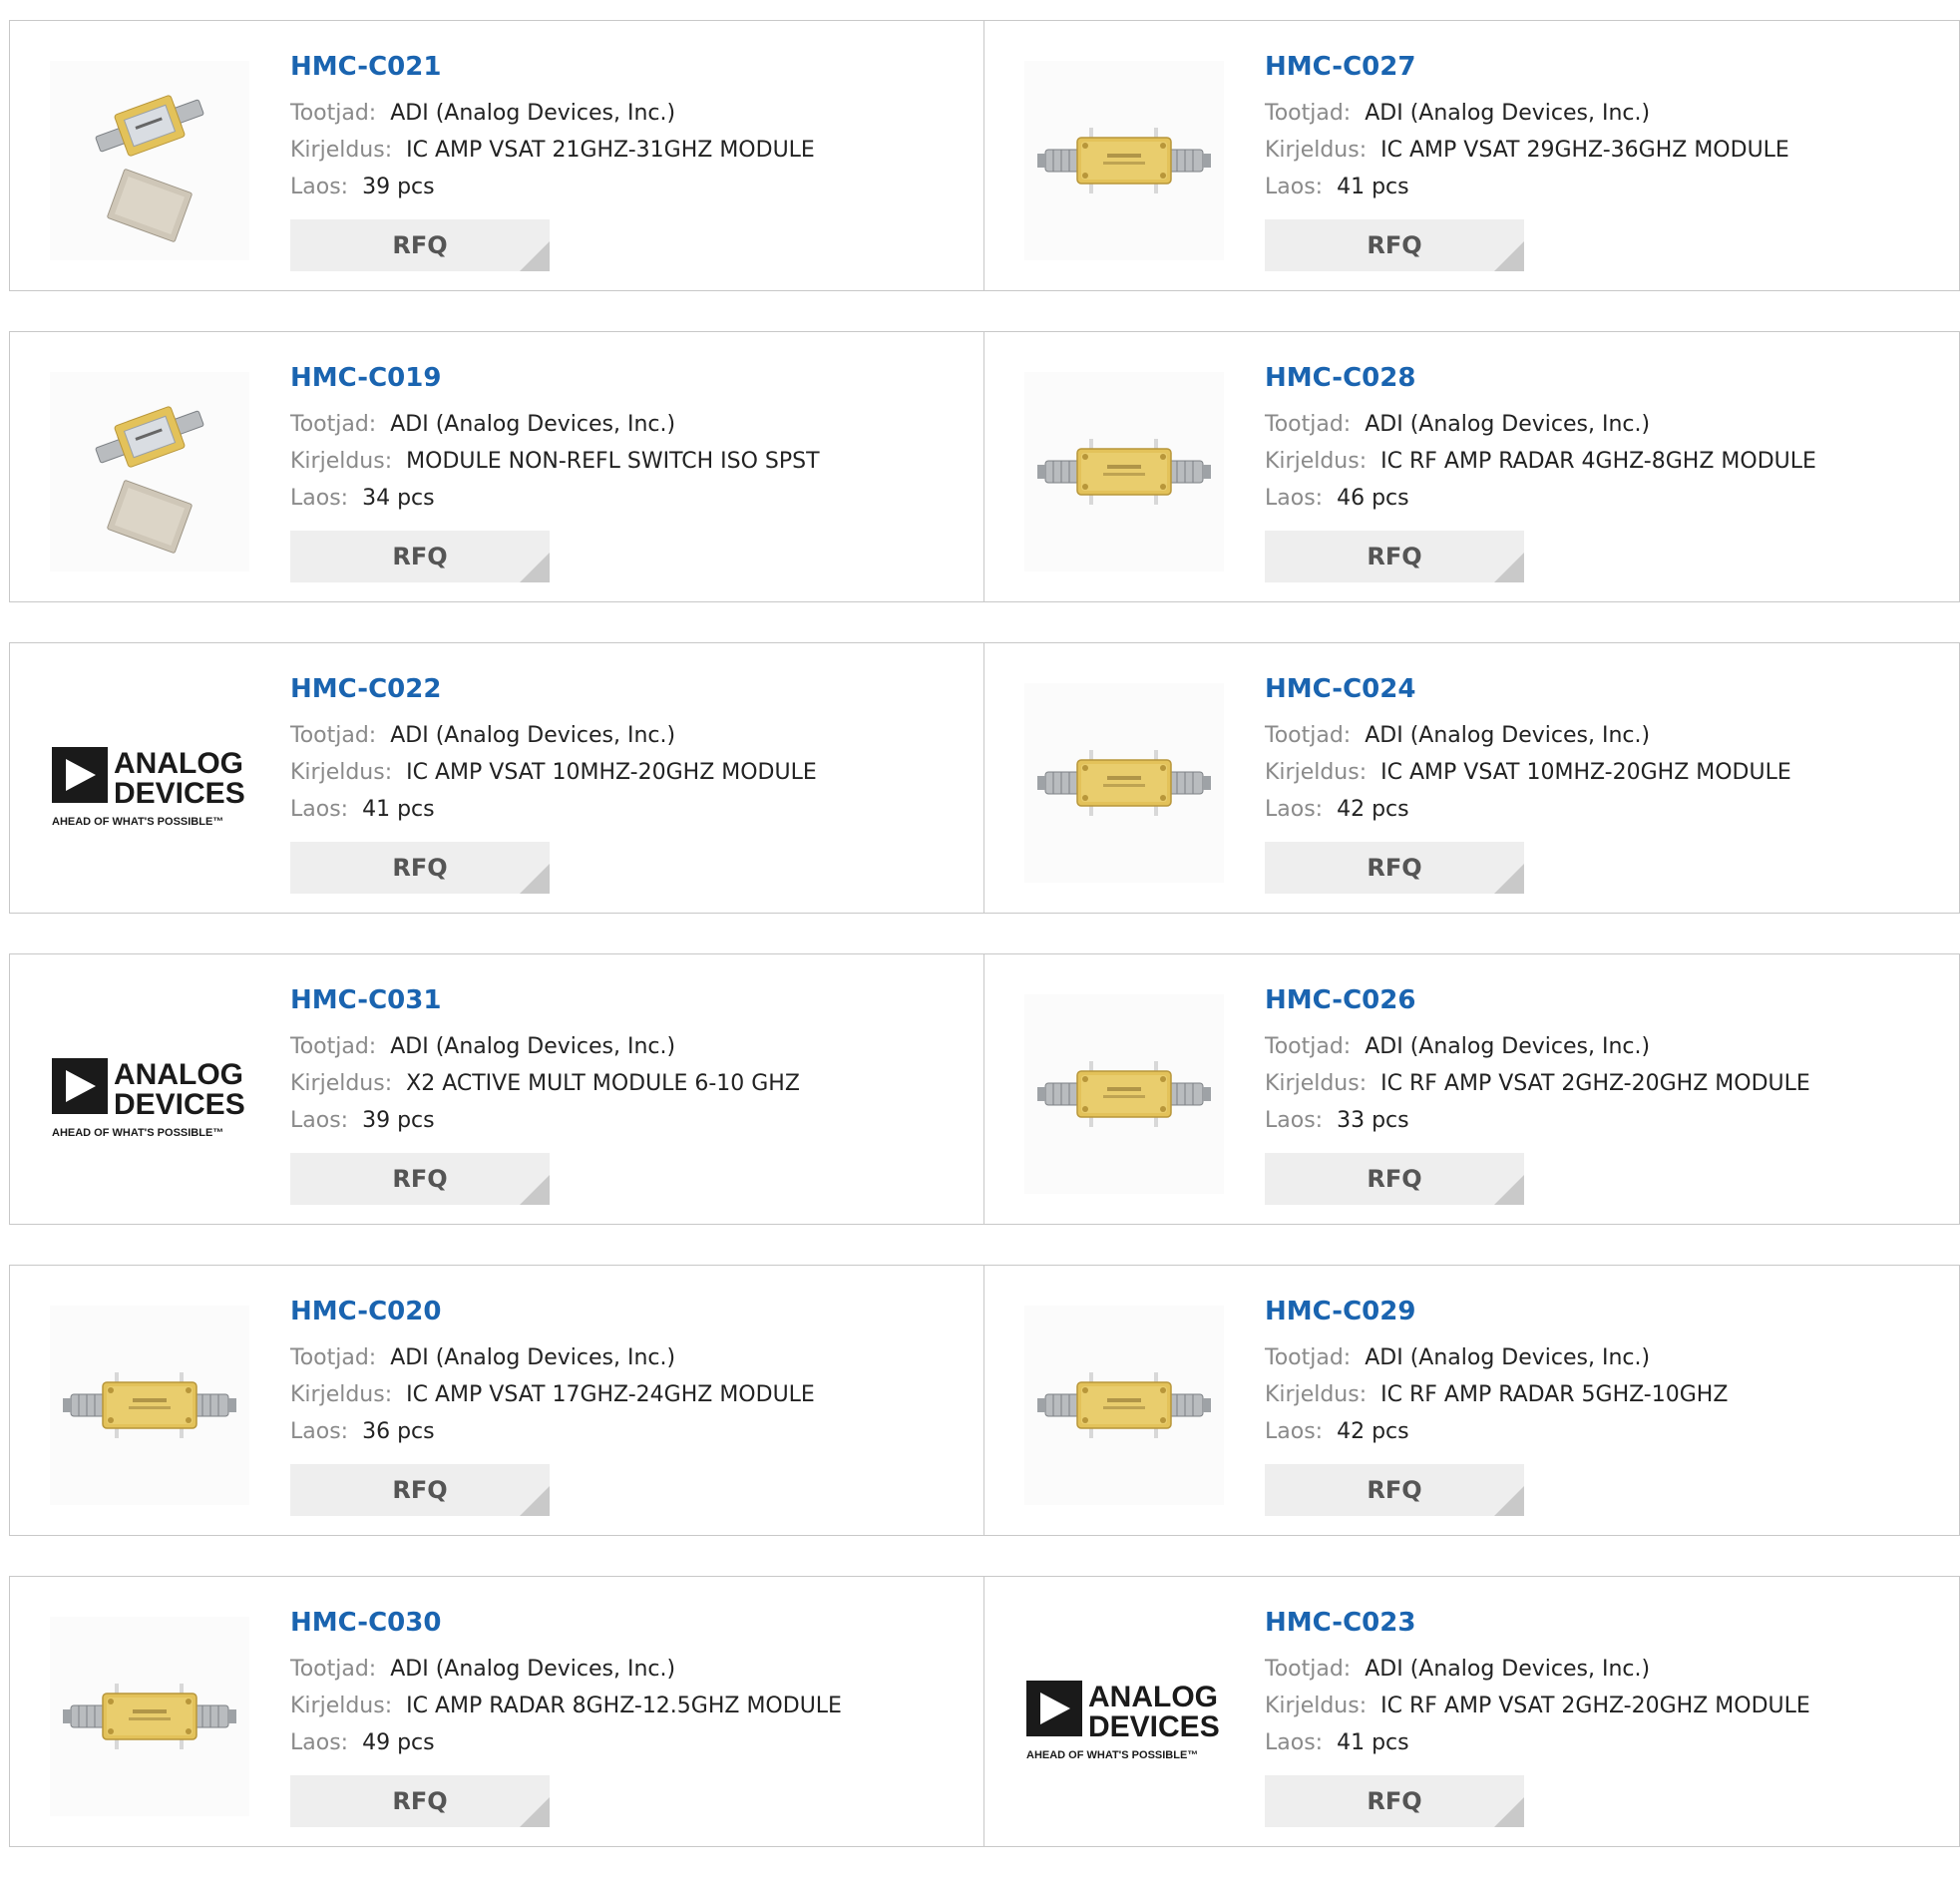  What do you see at coordinates (179, 1074) in the screenshot?
I see `svg-text: ANALOG` at bounding box center [179, 1074].